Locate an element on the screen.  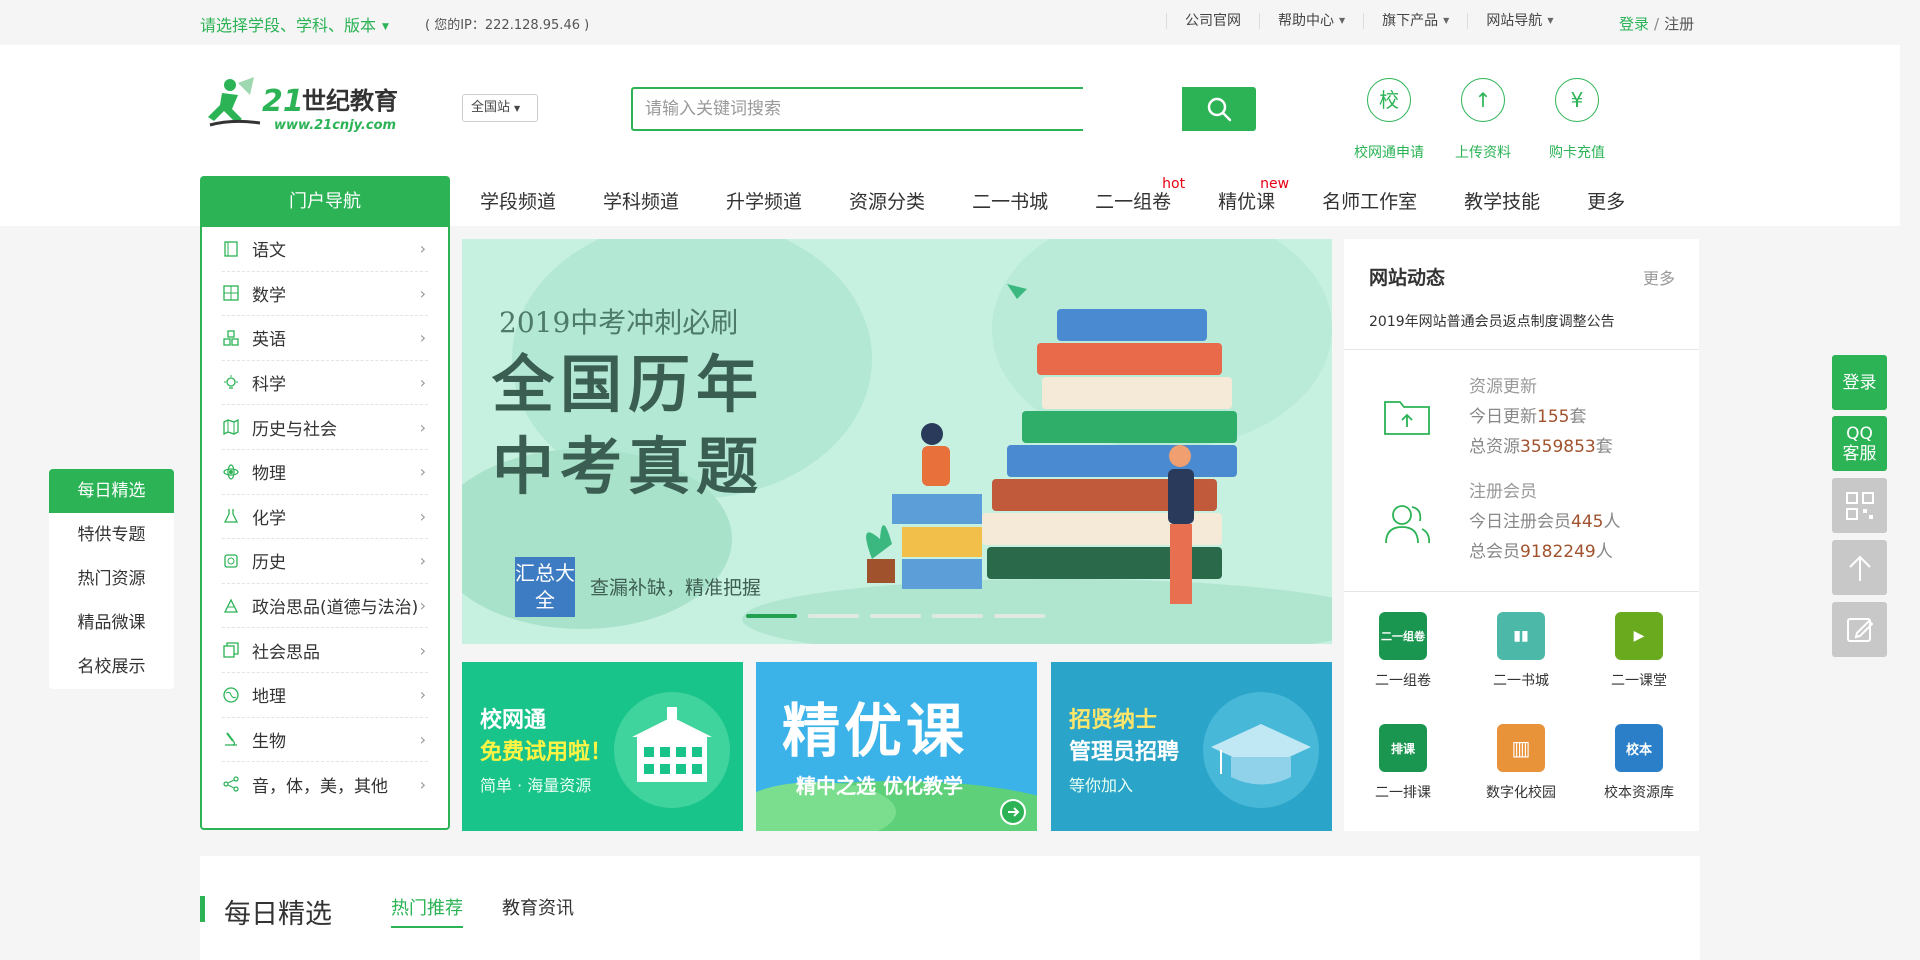
nav-teacher-studio: 名师工作室 is located at coordinates (1369, 200).